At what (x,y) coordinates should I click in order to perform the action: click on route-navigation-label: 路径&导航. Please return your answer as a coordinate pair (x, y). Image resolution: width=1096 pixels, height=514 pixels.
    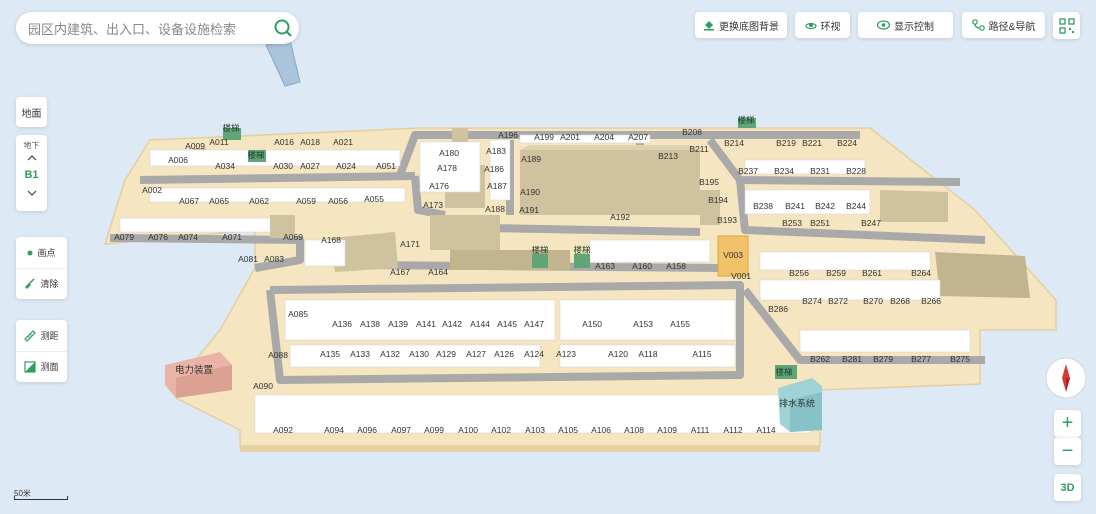
    Looking at the image, I should click on (1012, 27).